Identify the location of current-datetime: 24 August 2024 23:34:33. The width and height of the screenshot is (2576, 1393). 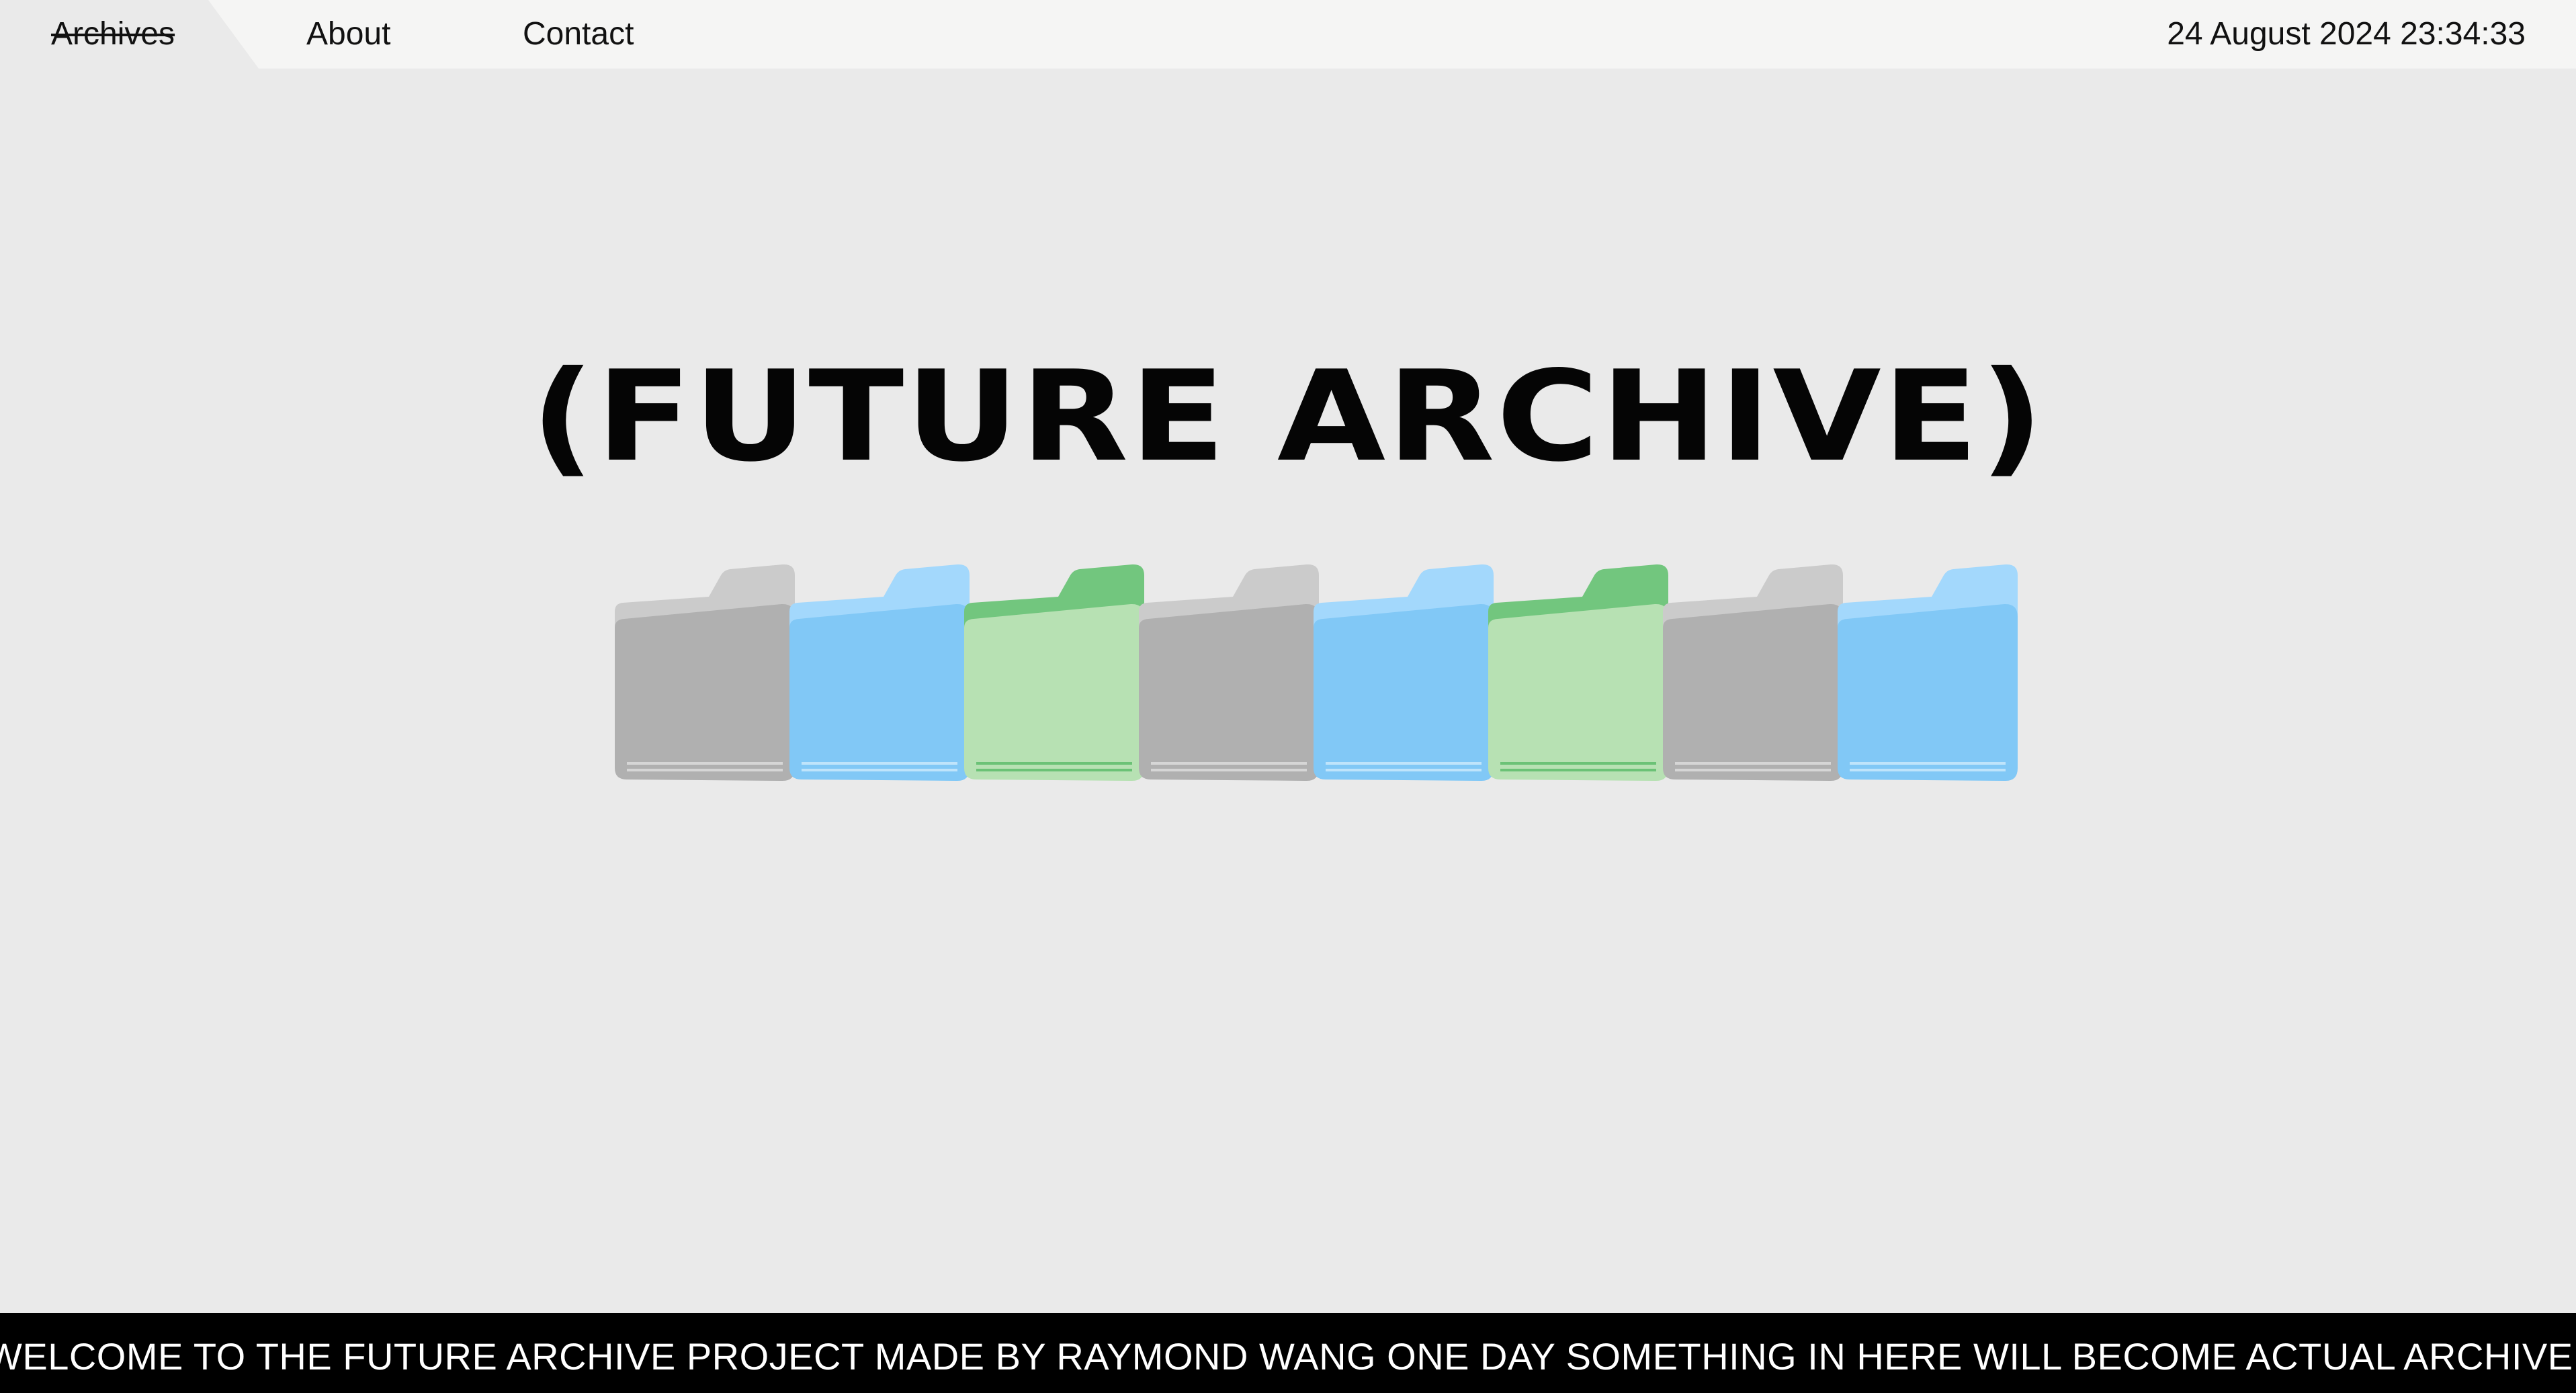
(2346, 34).